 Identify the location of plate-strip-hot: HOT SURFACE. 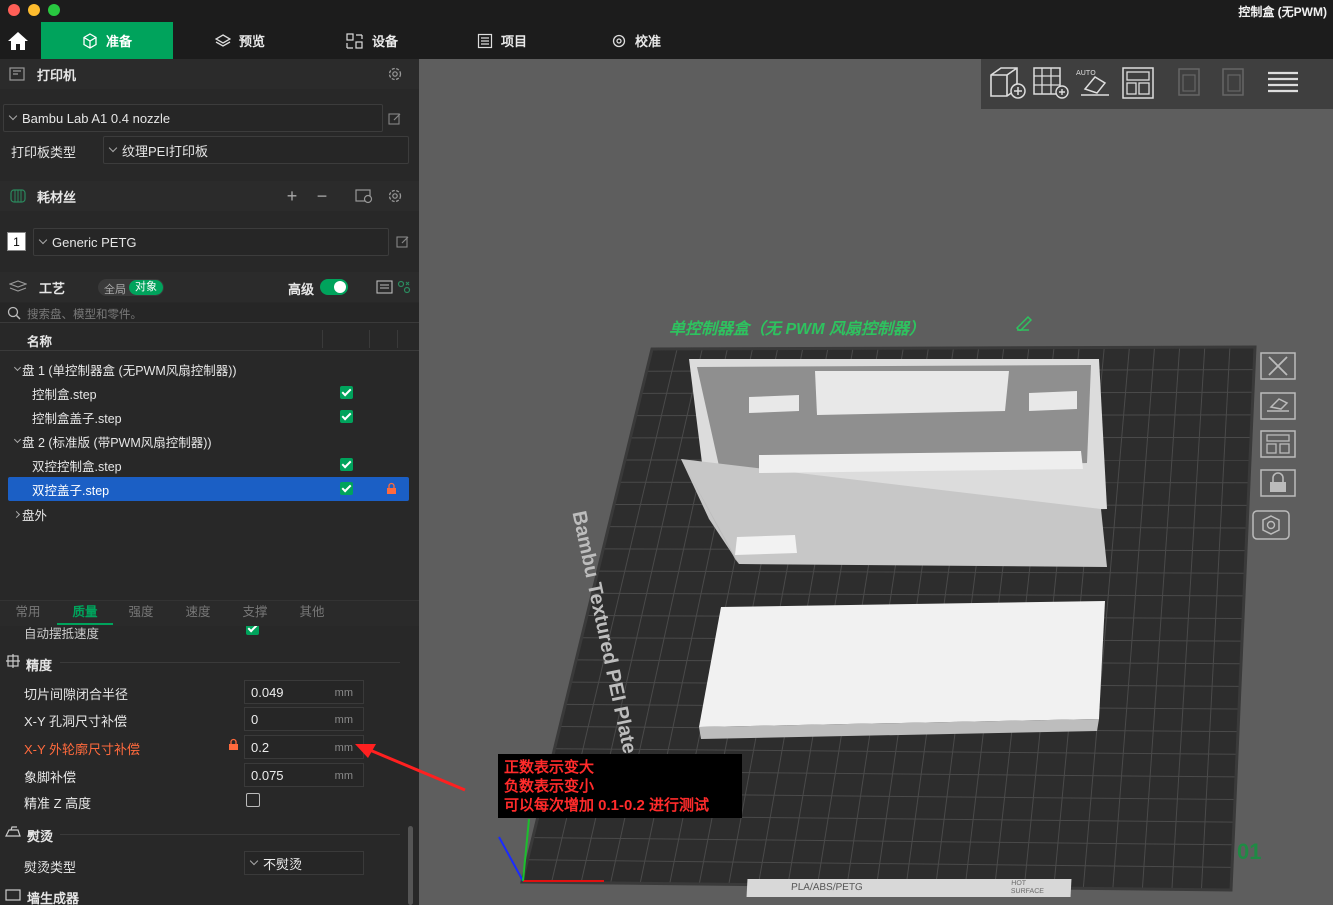
(1027, 887).